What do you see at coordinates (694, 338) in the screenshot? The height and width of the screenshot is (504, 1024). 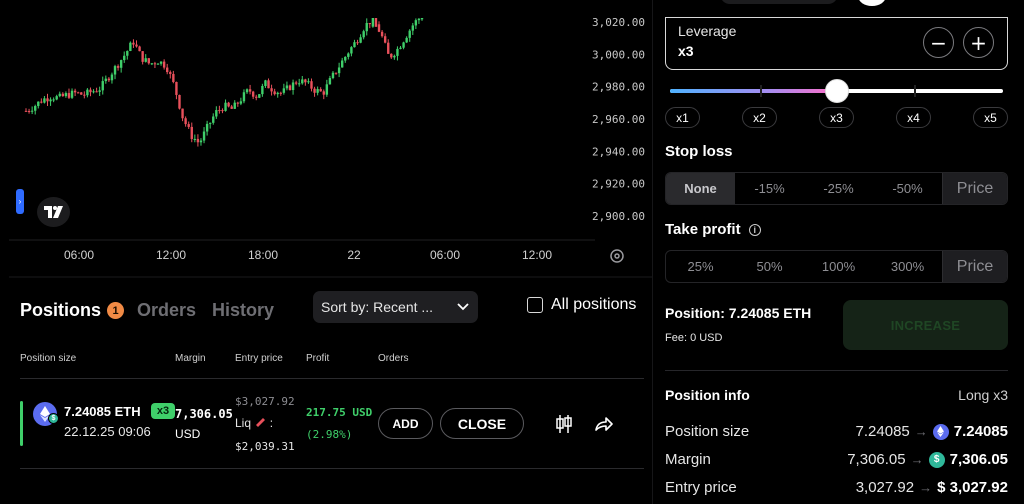 I see `fee-label: Fee: 0 USD` at bounding box center [694, 338].